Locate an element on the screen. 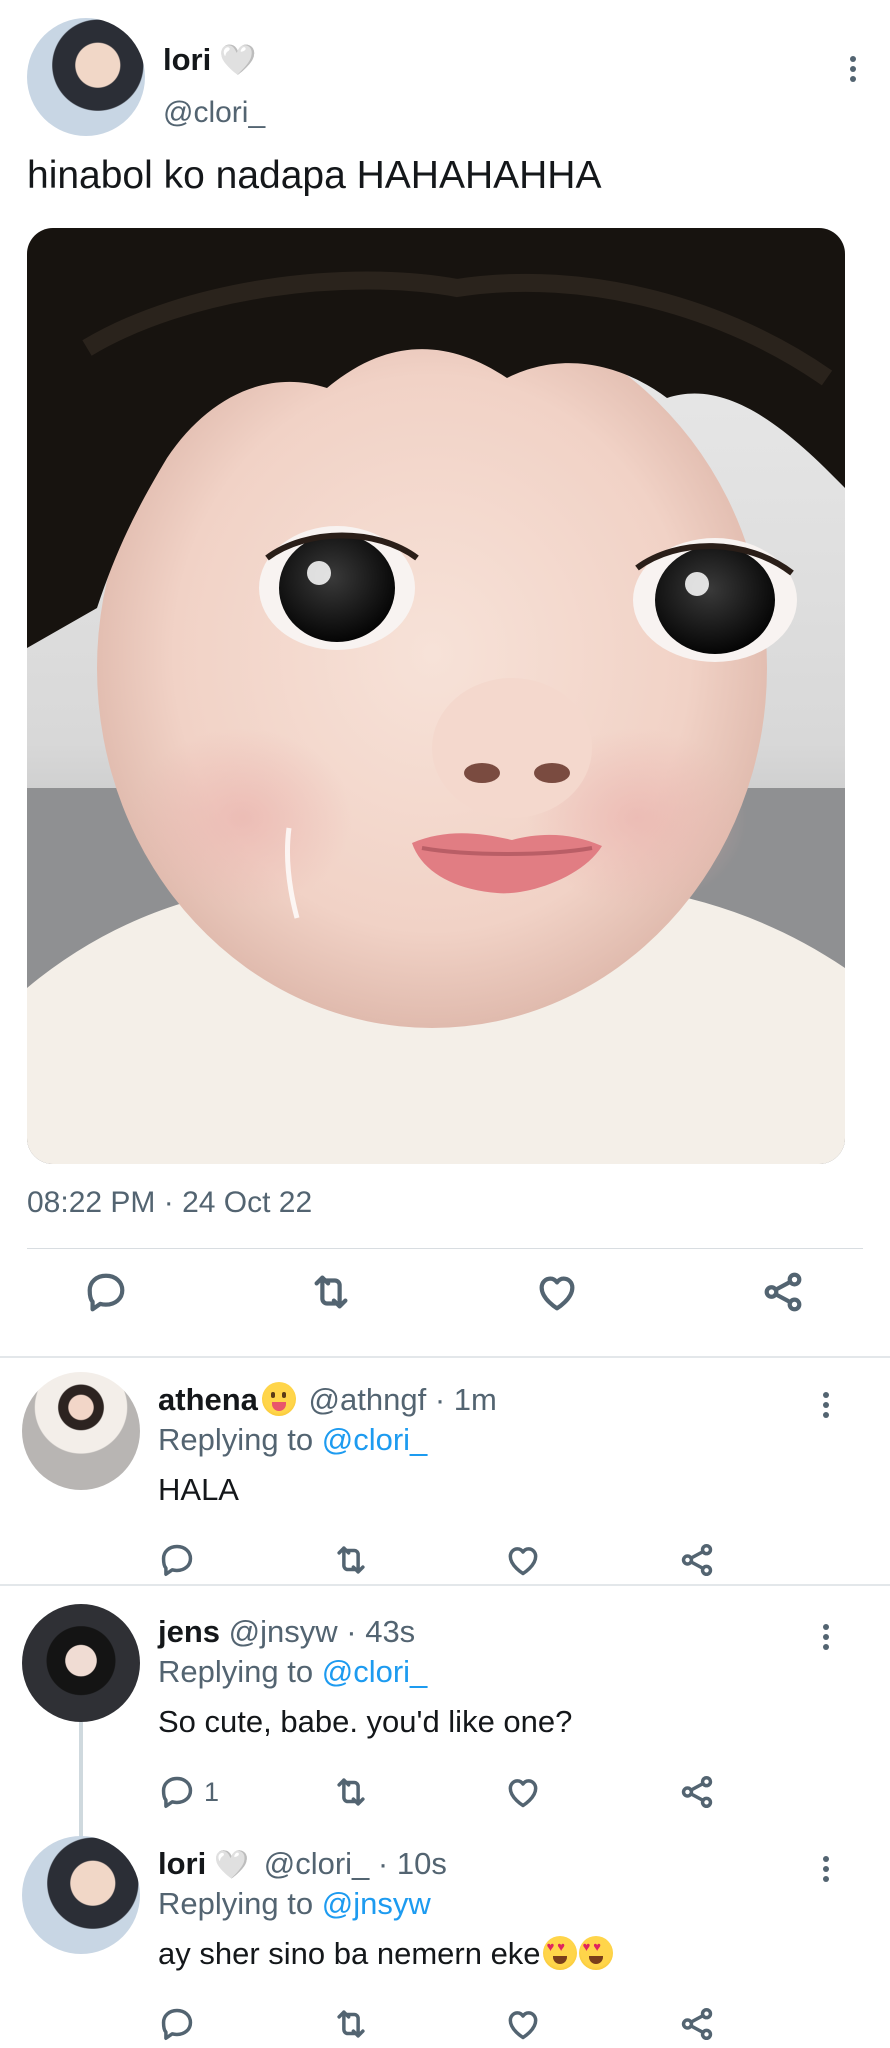  mention-link: @jnsyw is located at coordinates (376, 1903).